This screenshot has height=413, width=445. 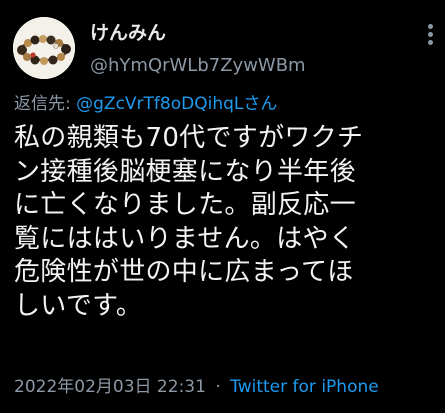 I want to click on tweet-meta: 2022年02月03日 22:31 · Twitter for iPhone, so click(x=196, y=387).